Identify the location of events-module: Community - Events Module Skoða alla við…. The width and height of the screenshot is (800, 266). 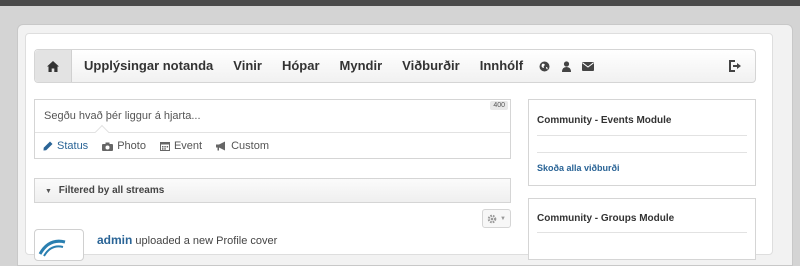
(642, 142).